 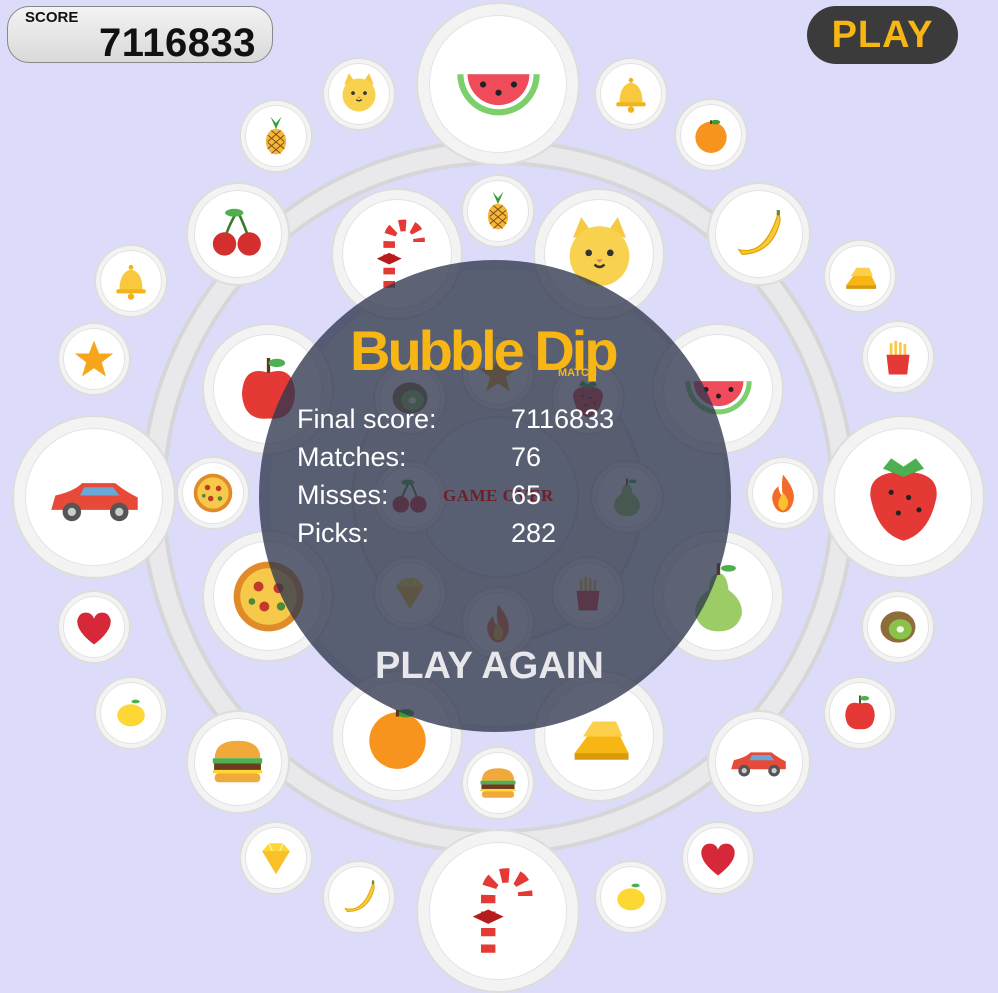 I want to click on score-panel: SCORE 7116833, so click(x=140, y=35).